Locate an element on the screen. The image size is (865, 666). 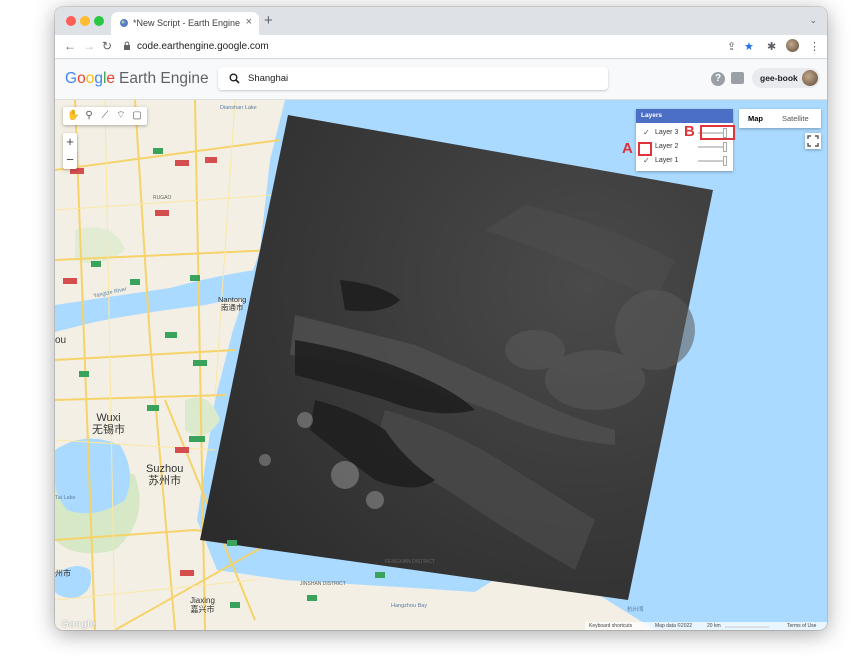
account-avatar is located at coordinates (810, 78).